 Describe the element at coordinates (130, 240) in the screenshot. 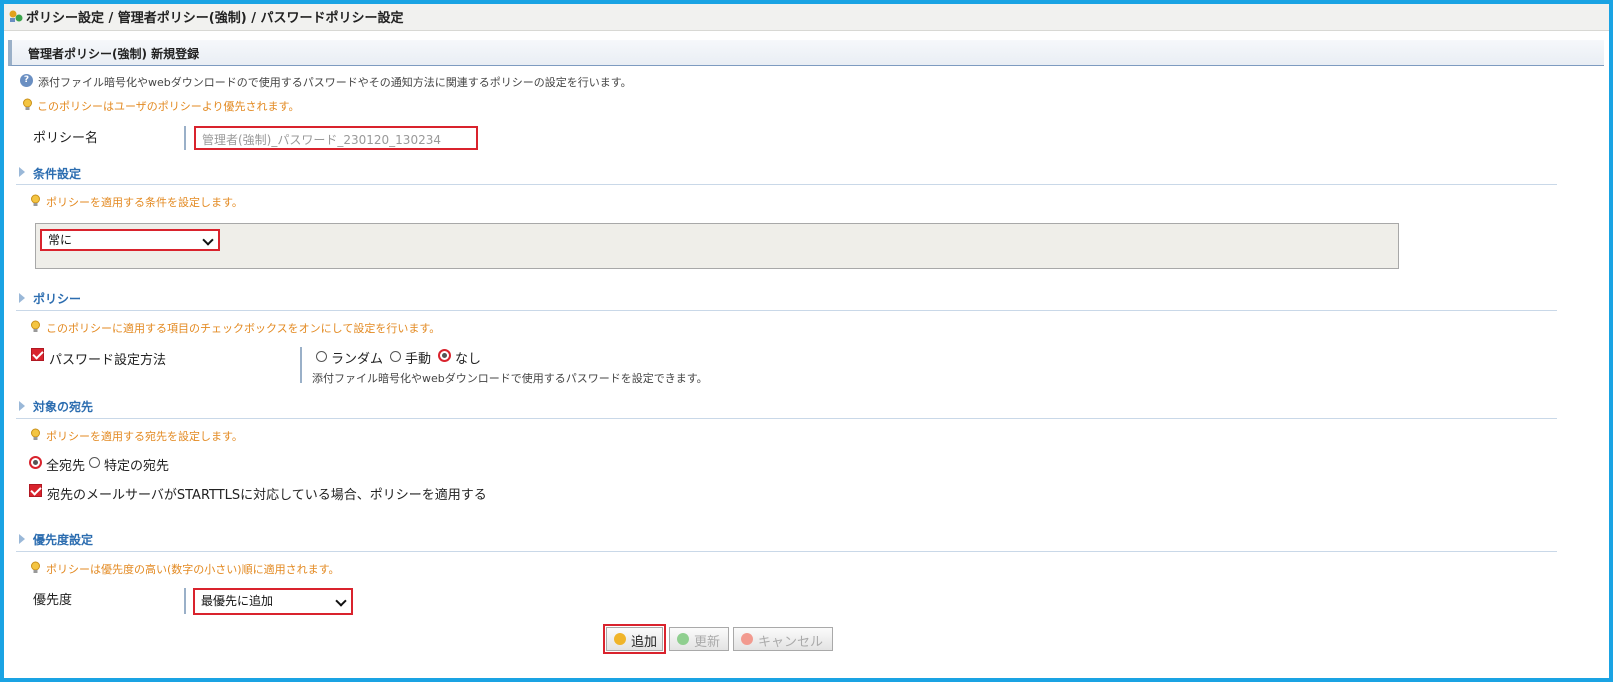

I see `condition-select: 常に` at that location.